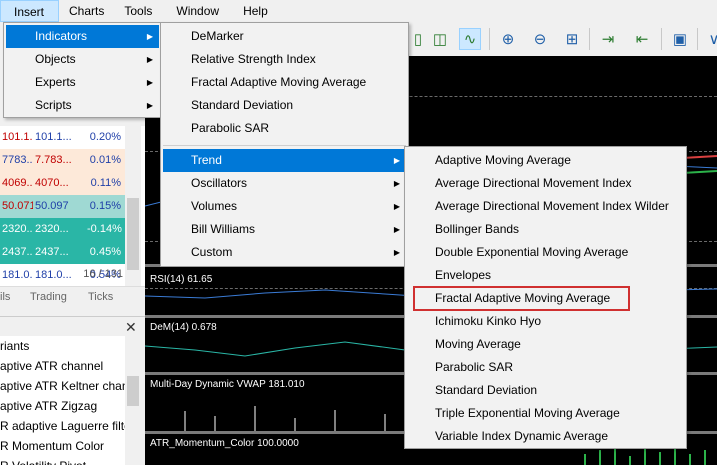  What do you see at coordinates (82, 82) in the screenshot?
I see `menu-item-experts: Experts ▶` at bounding box center [82, 82].